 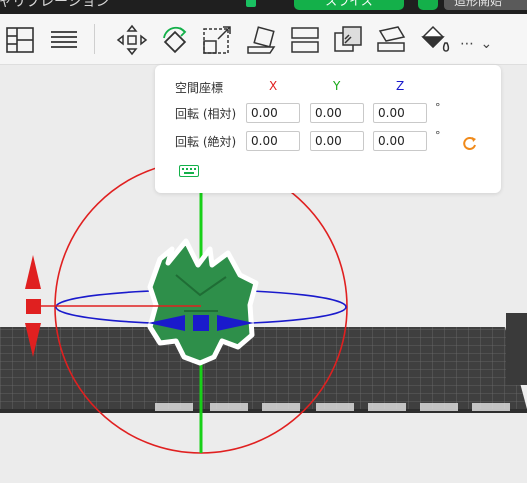 What do you see at coordinates (348, 40) in the screenshot?
I see `split-icon` at bounding box center [348, 40].